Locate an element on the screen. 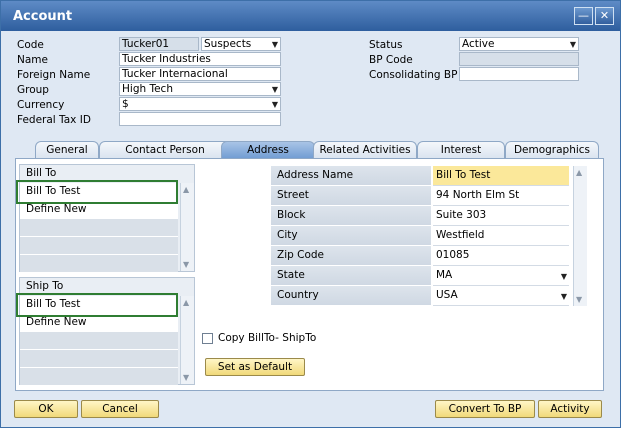  street-label: Street is located at coordinates (351, 196).